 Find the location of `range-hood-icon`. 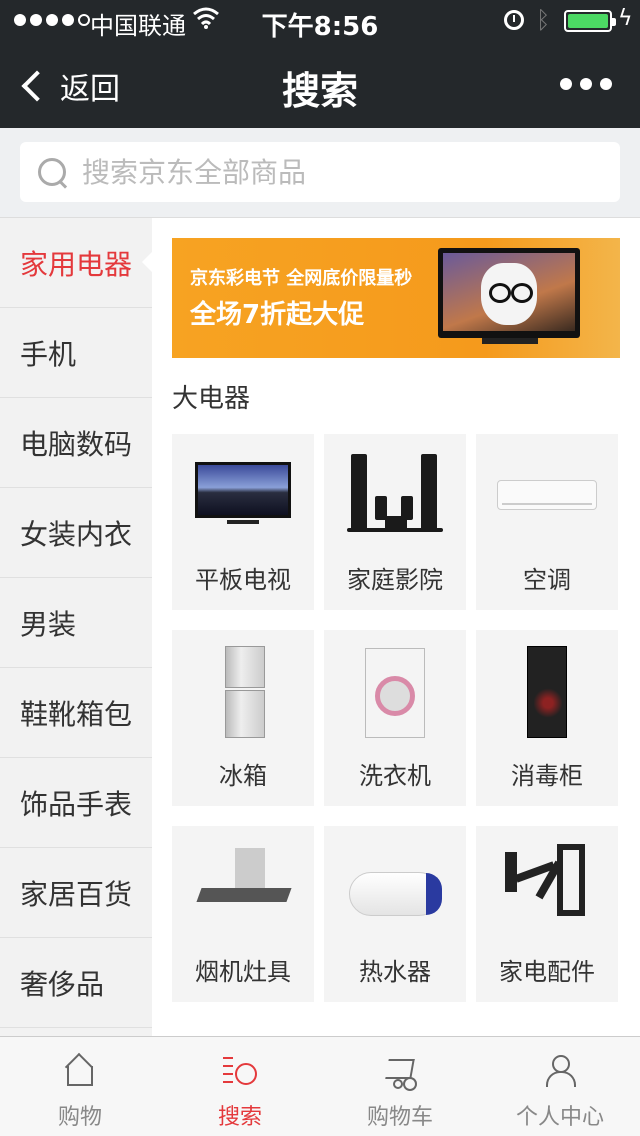

range-hood-icon is located at coordinates (243, 890).